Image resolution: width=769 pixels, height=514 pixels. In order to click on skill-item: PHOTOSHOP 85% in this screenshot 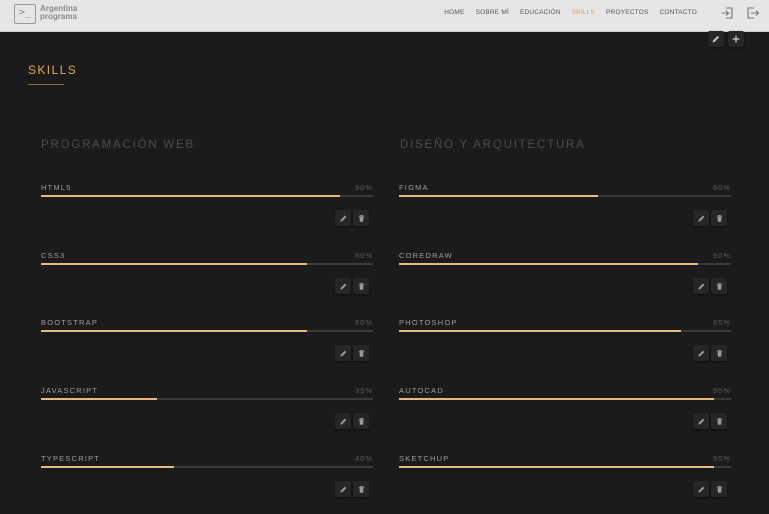, I will do `click(565, 348)`.